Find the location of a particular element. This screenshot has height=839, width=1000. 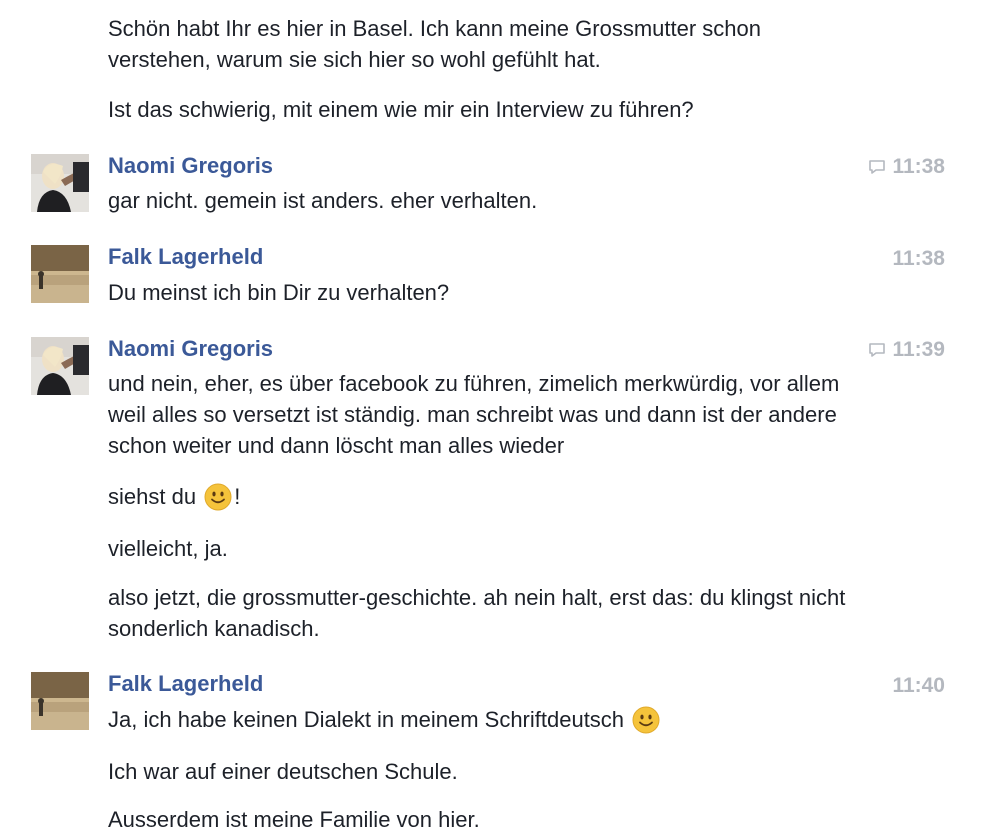

message-text: Du meinst ich bin Dir zu verhalten? is located at coordinates (279, 292).